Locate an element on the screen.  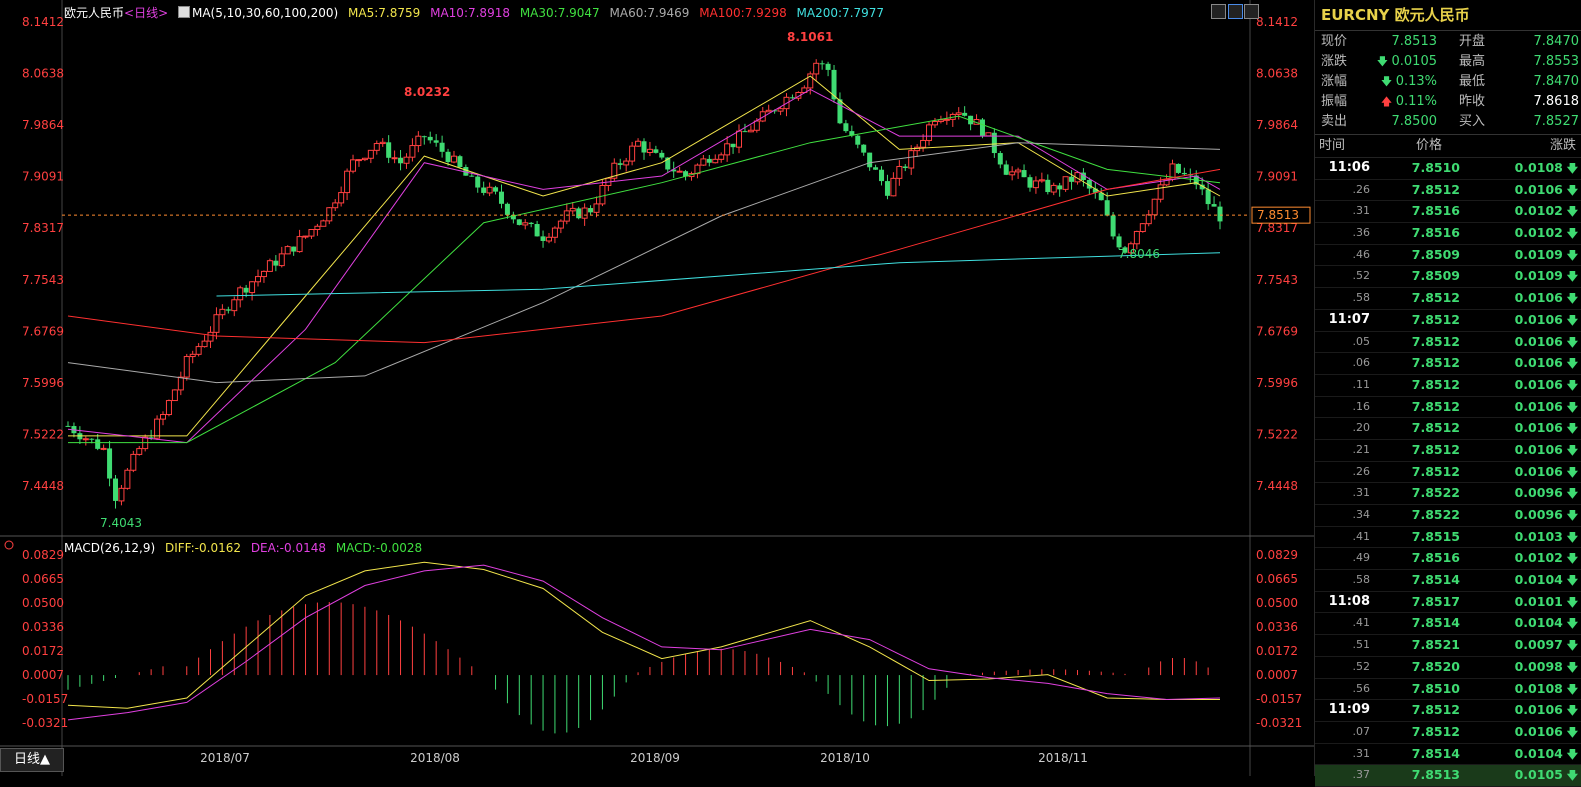
tick-row: .36 7.8516 0.0102 🡇 is located at coordinates (1448, 234).